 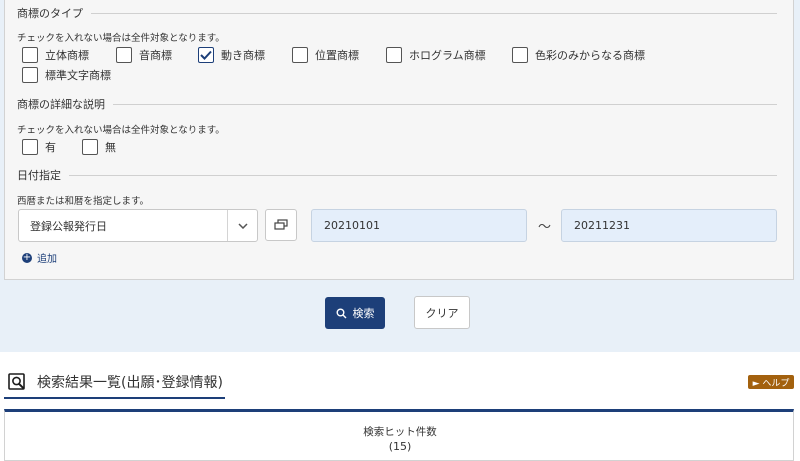 What do you see at coordinates (39, 147) in the screenshot?
I see `checkbox-detail-yes: 有` at bounding box center [39, 147].